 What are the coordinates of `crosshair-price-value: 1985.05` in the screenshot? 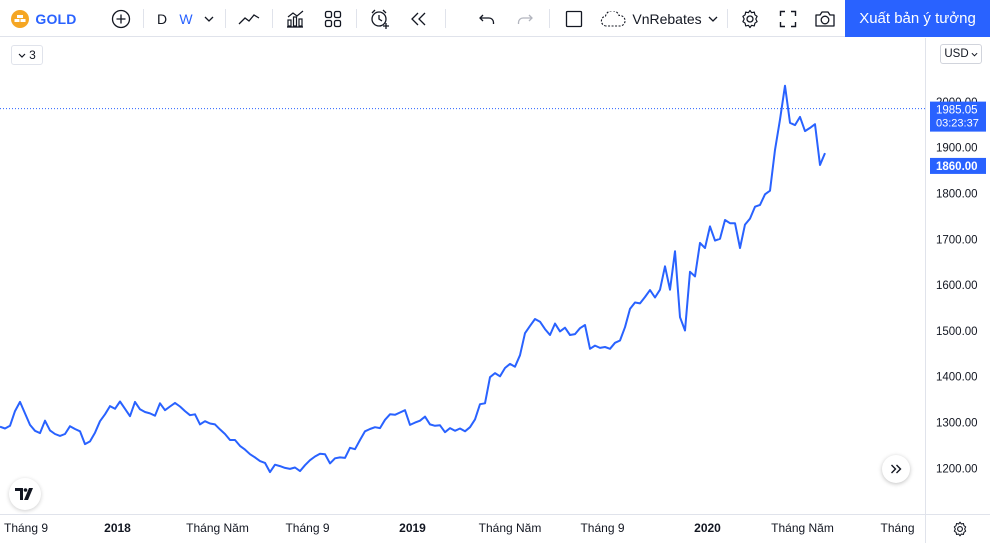 It's located at (957, 111).